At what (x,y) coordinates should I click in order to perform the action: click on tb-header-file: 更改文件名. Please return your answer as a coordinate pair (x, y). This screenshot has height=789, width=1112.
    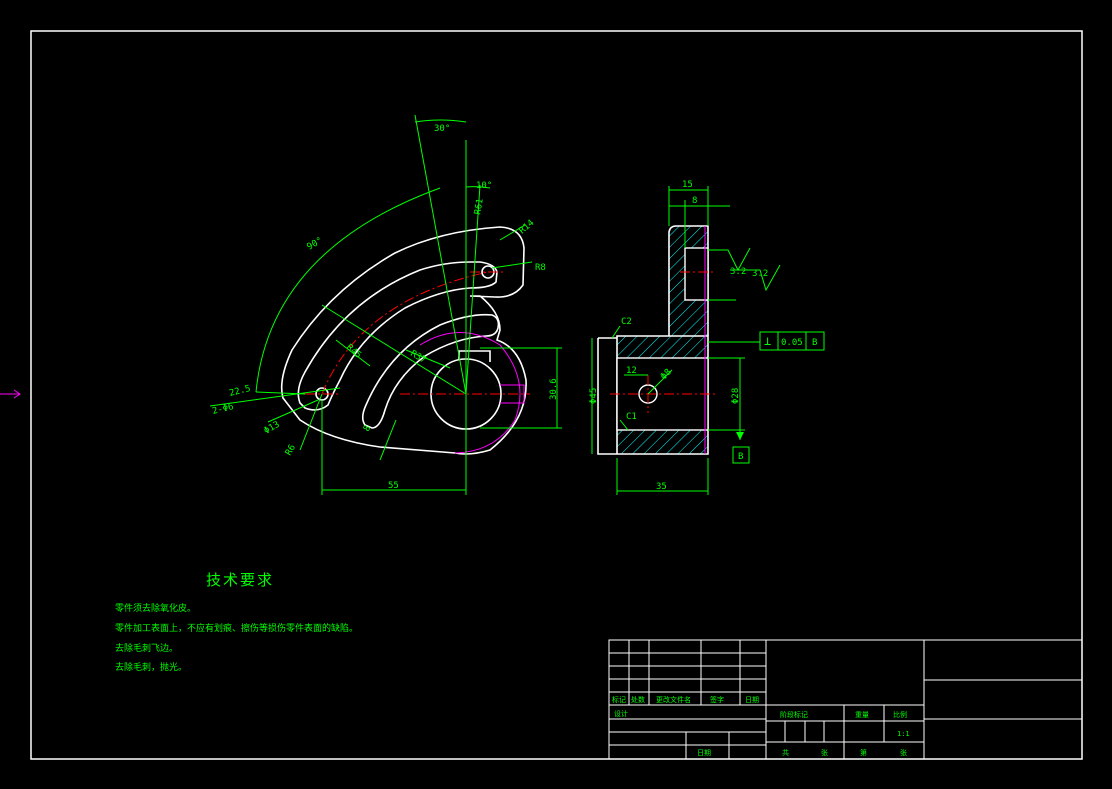
    Looking at the image, I should click on (673, 699).